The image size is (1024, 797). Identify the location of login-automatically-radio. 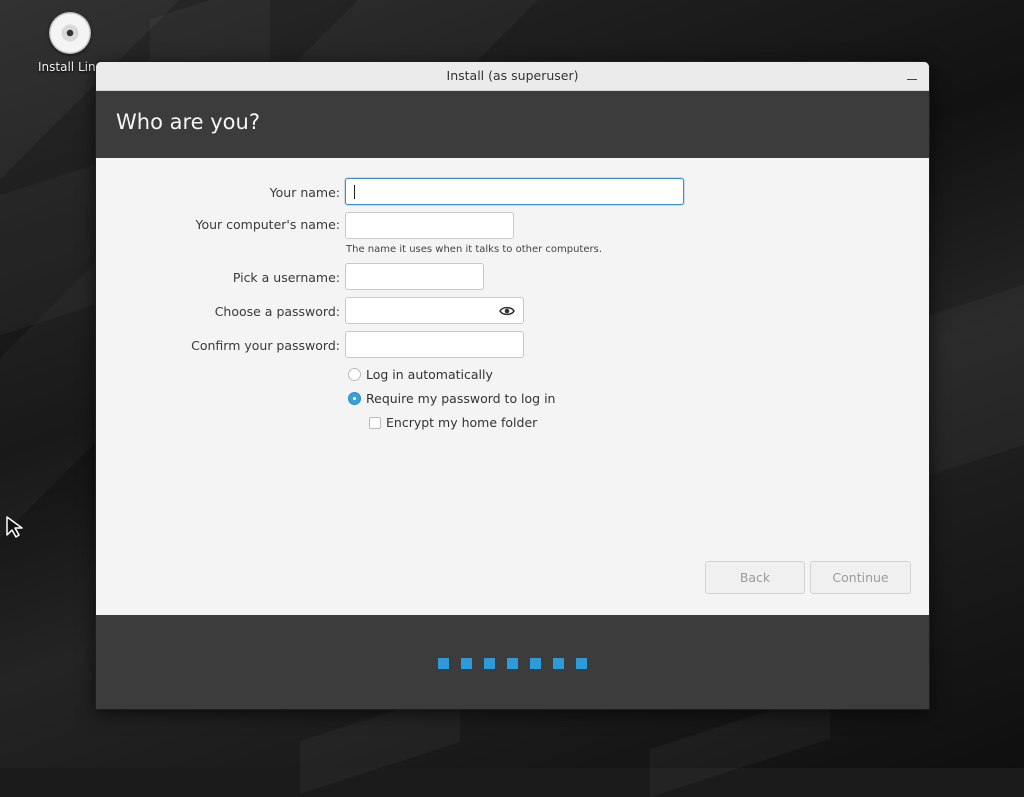
(354, 374).